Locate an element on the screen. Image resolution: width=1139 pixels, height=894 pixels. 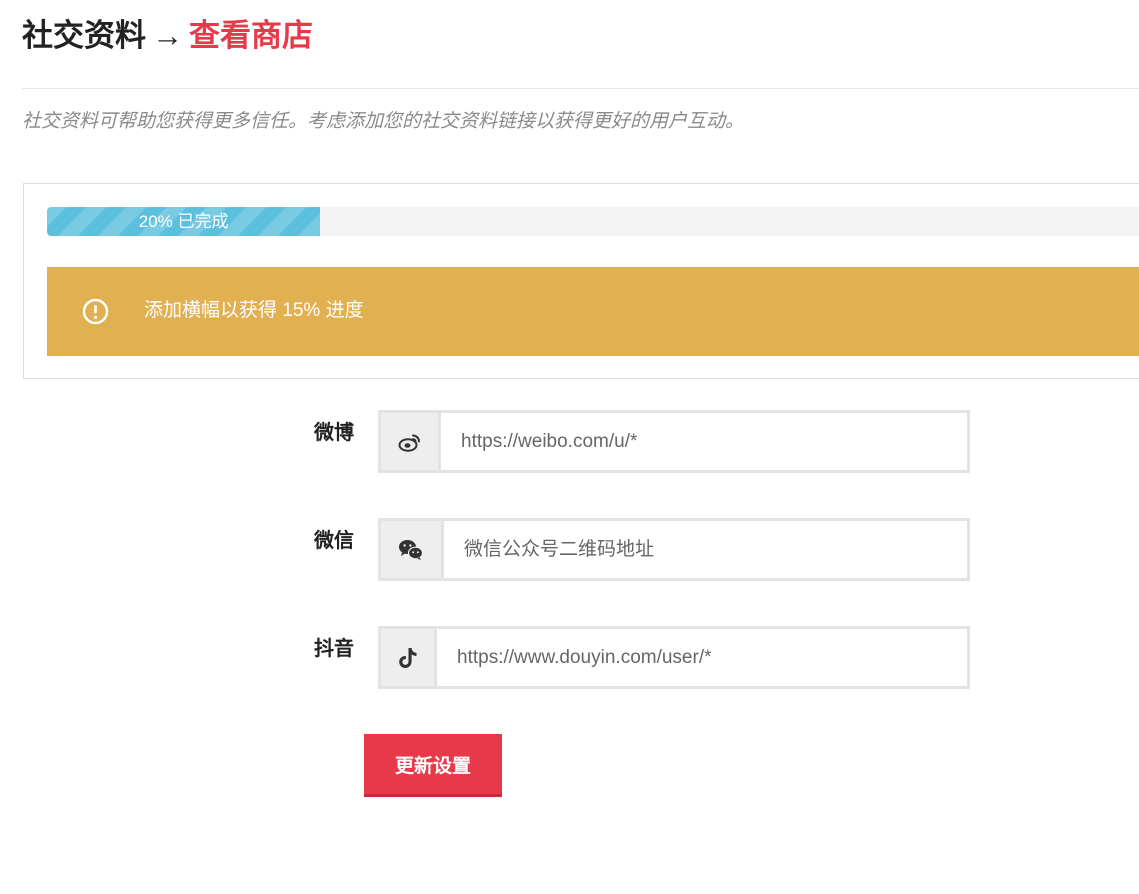
page-title: 社交资料 → 查看商店 is located at coordinates (167, 36).